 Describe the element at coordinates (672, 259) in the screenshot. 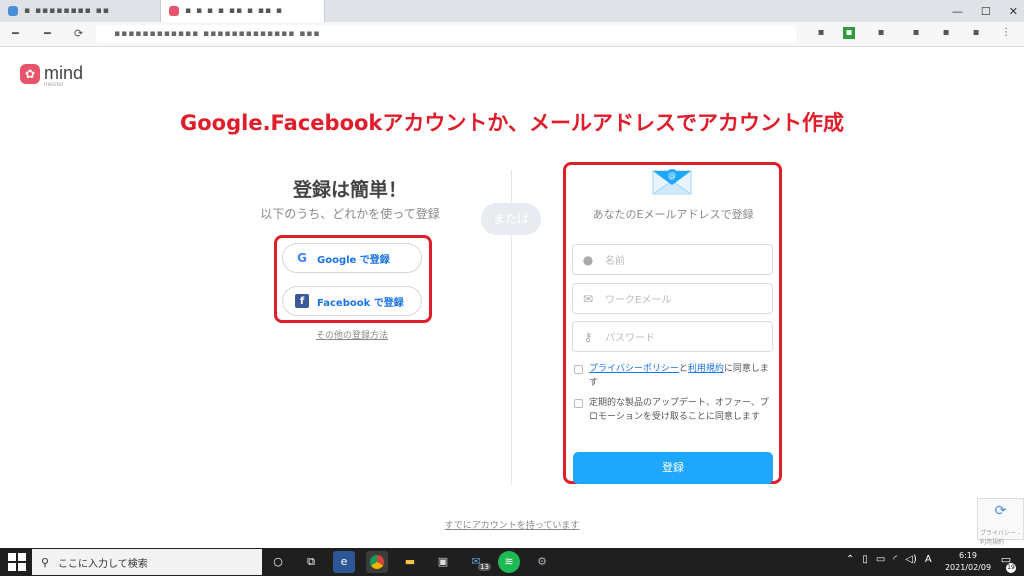

I see `name-field: ● 名前` at that location.